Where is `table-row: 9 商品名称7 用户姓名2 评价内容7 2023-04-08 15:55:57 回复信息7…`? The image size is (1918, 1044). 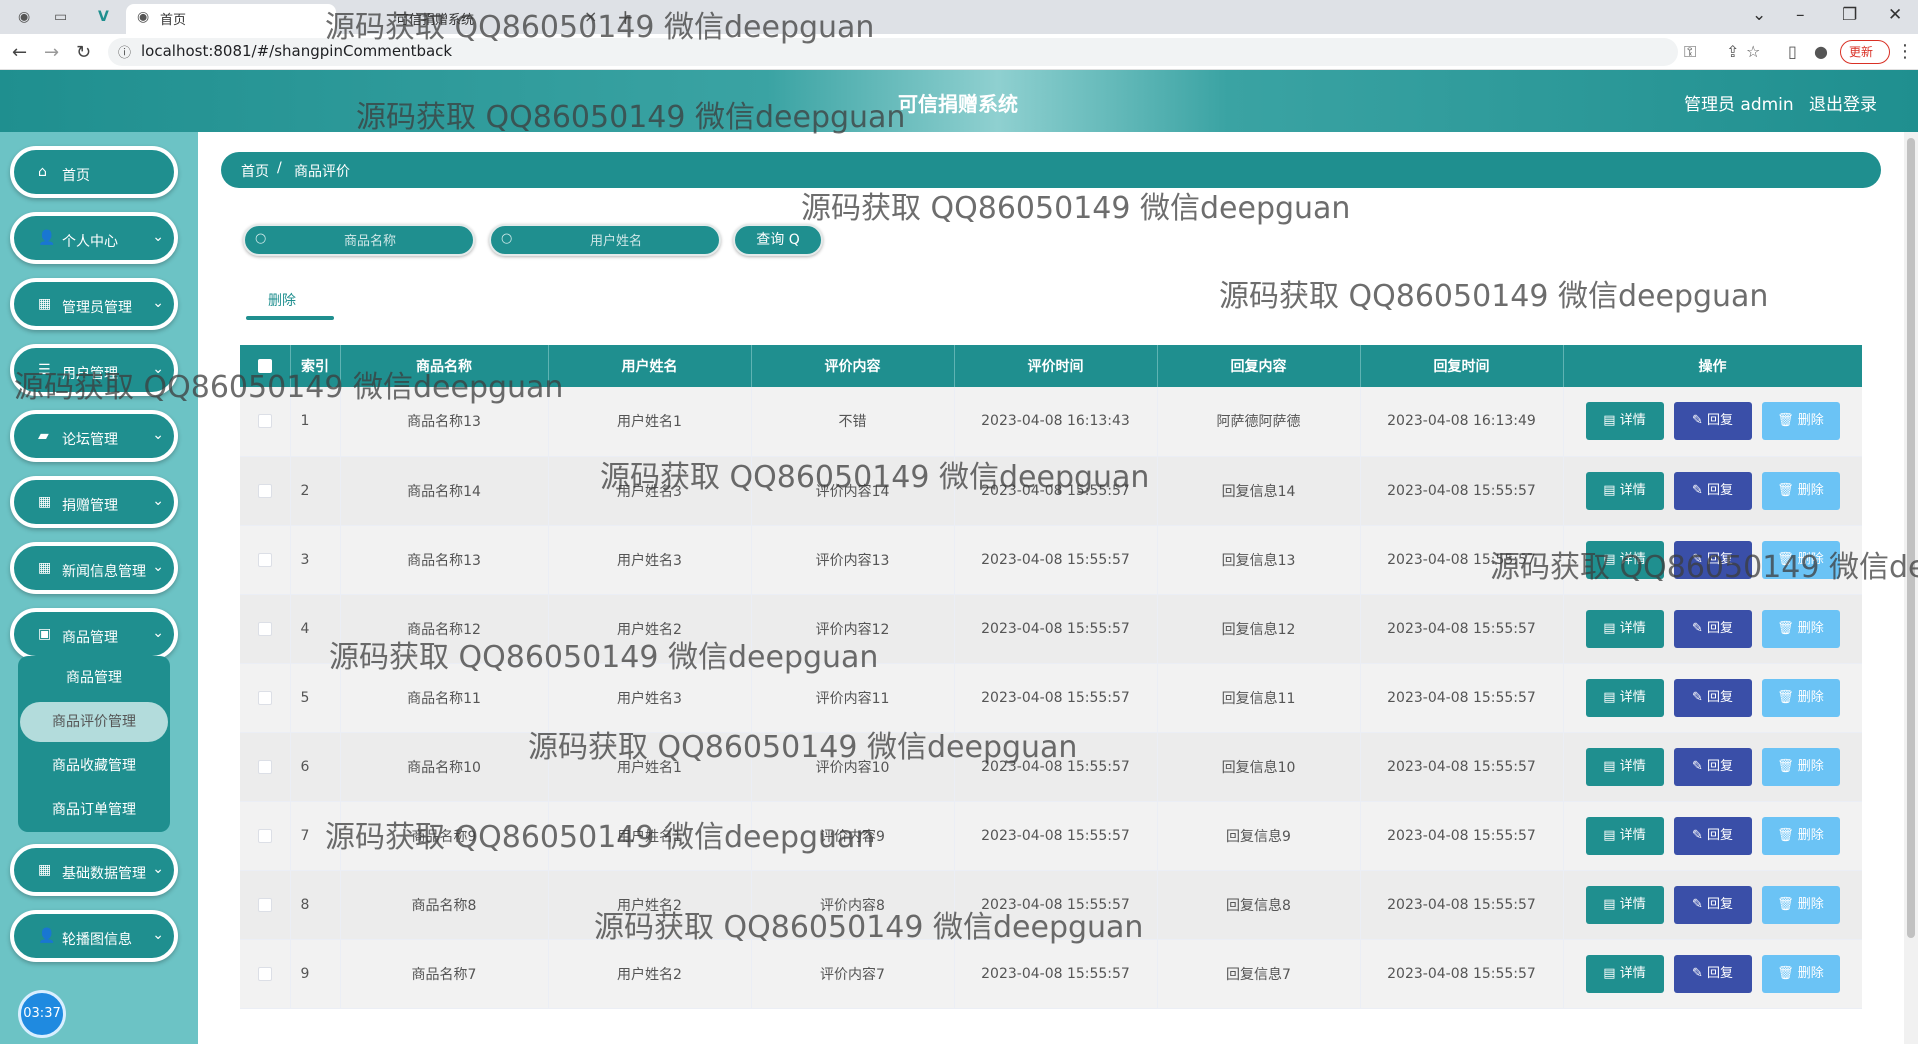 table-row: 9 商品名称7 用户姓名2 评价内容7 2023-04-08 15:55:57 回复信息7… is located at coordinates (1051, 974).